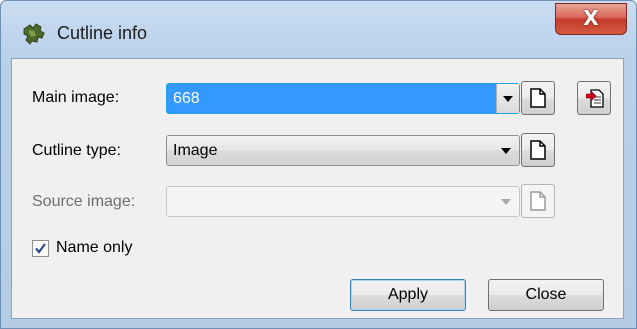 Image resolution: width=637 pixels, height=329 pixels. I want to click on puzzle-icon, so click(34, 34).